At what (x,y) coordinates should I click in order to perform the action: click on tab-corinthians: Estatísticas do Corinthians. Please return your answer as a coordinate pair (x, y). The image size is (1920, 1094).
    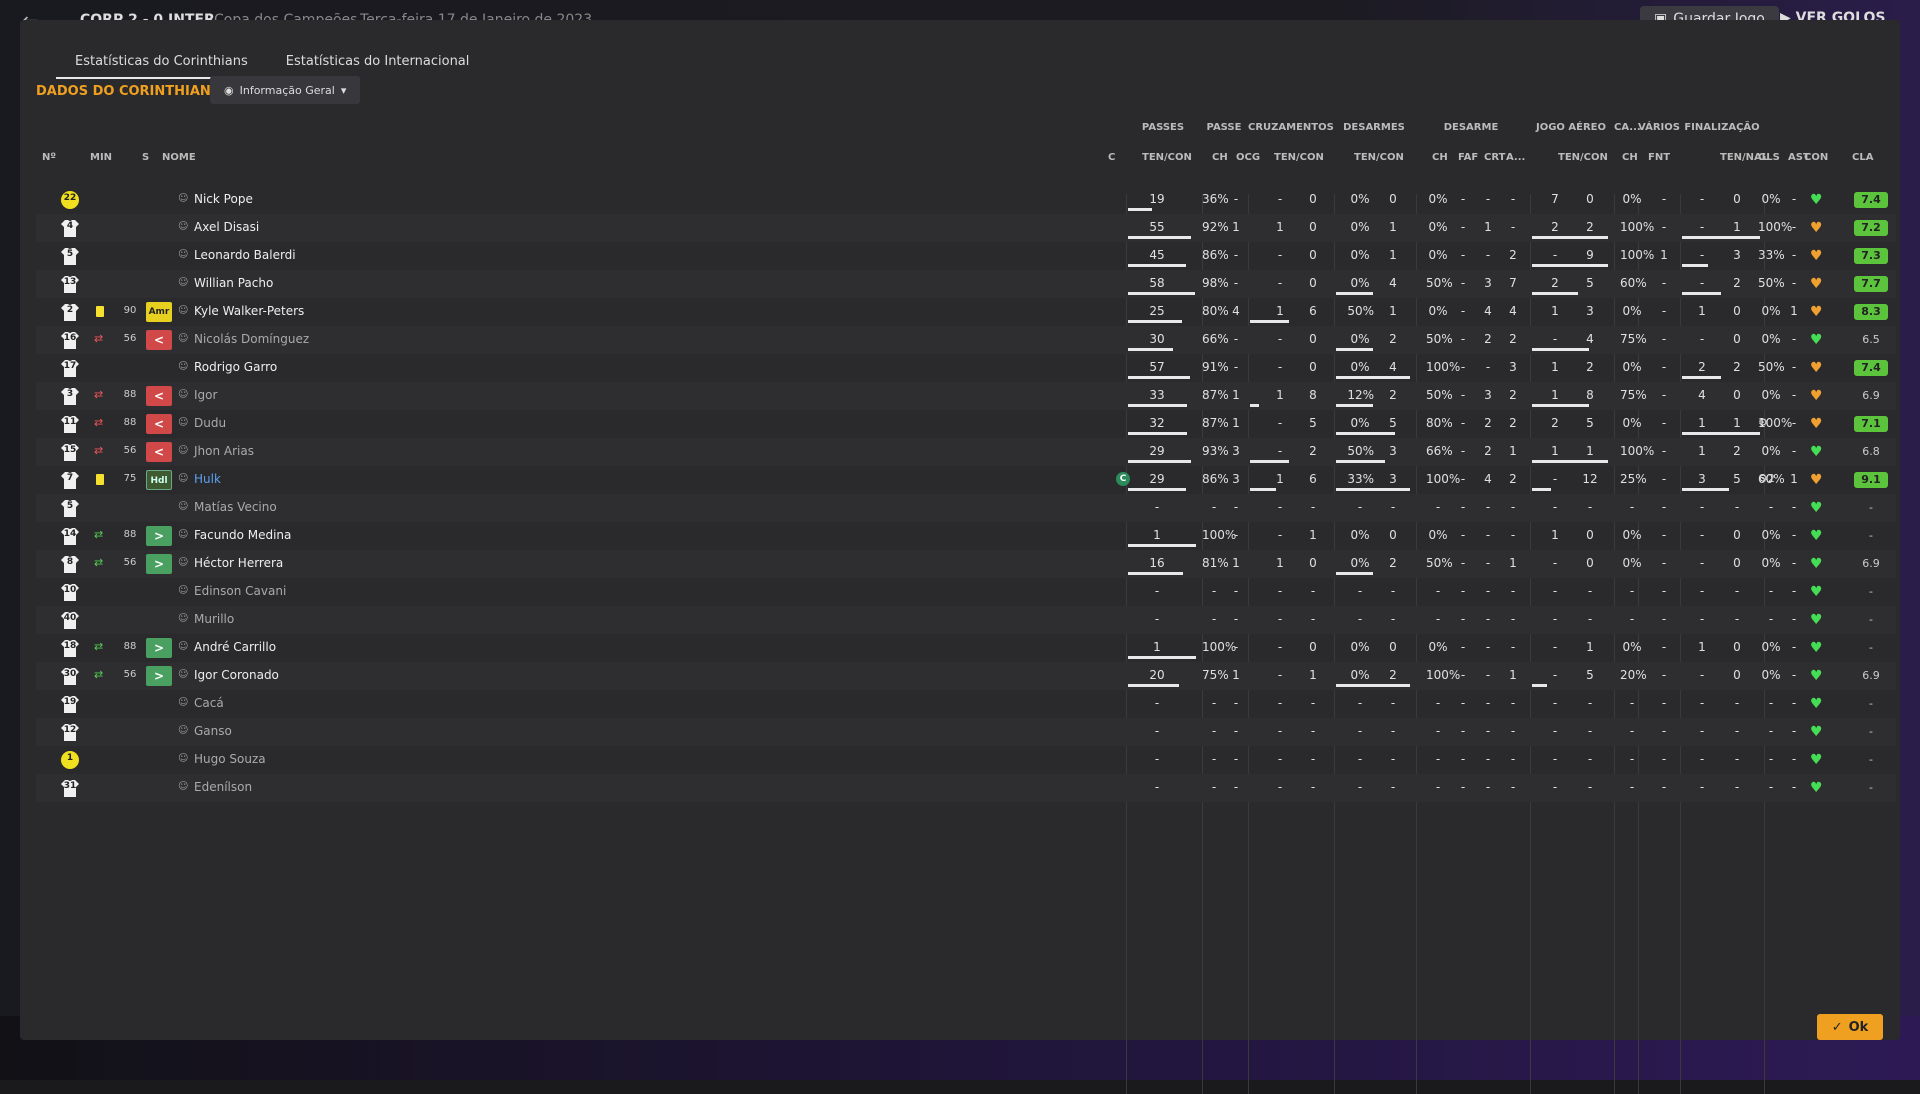
    Looking at the image, I should click on (161, 62).